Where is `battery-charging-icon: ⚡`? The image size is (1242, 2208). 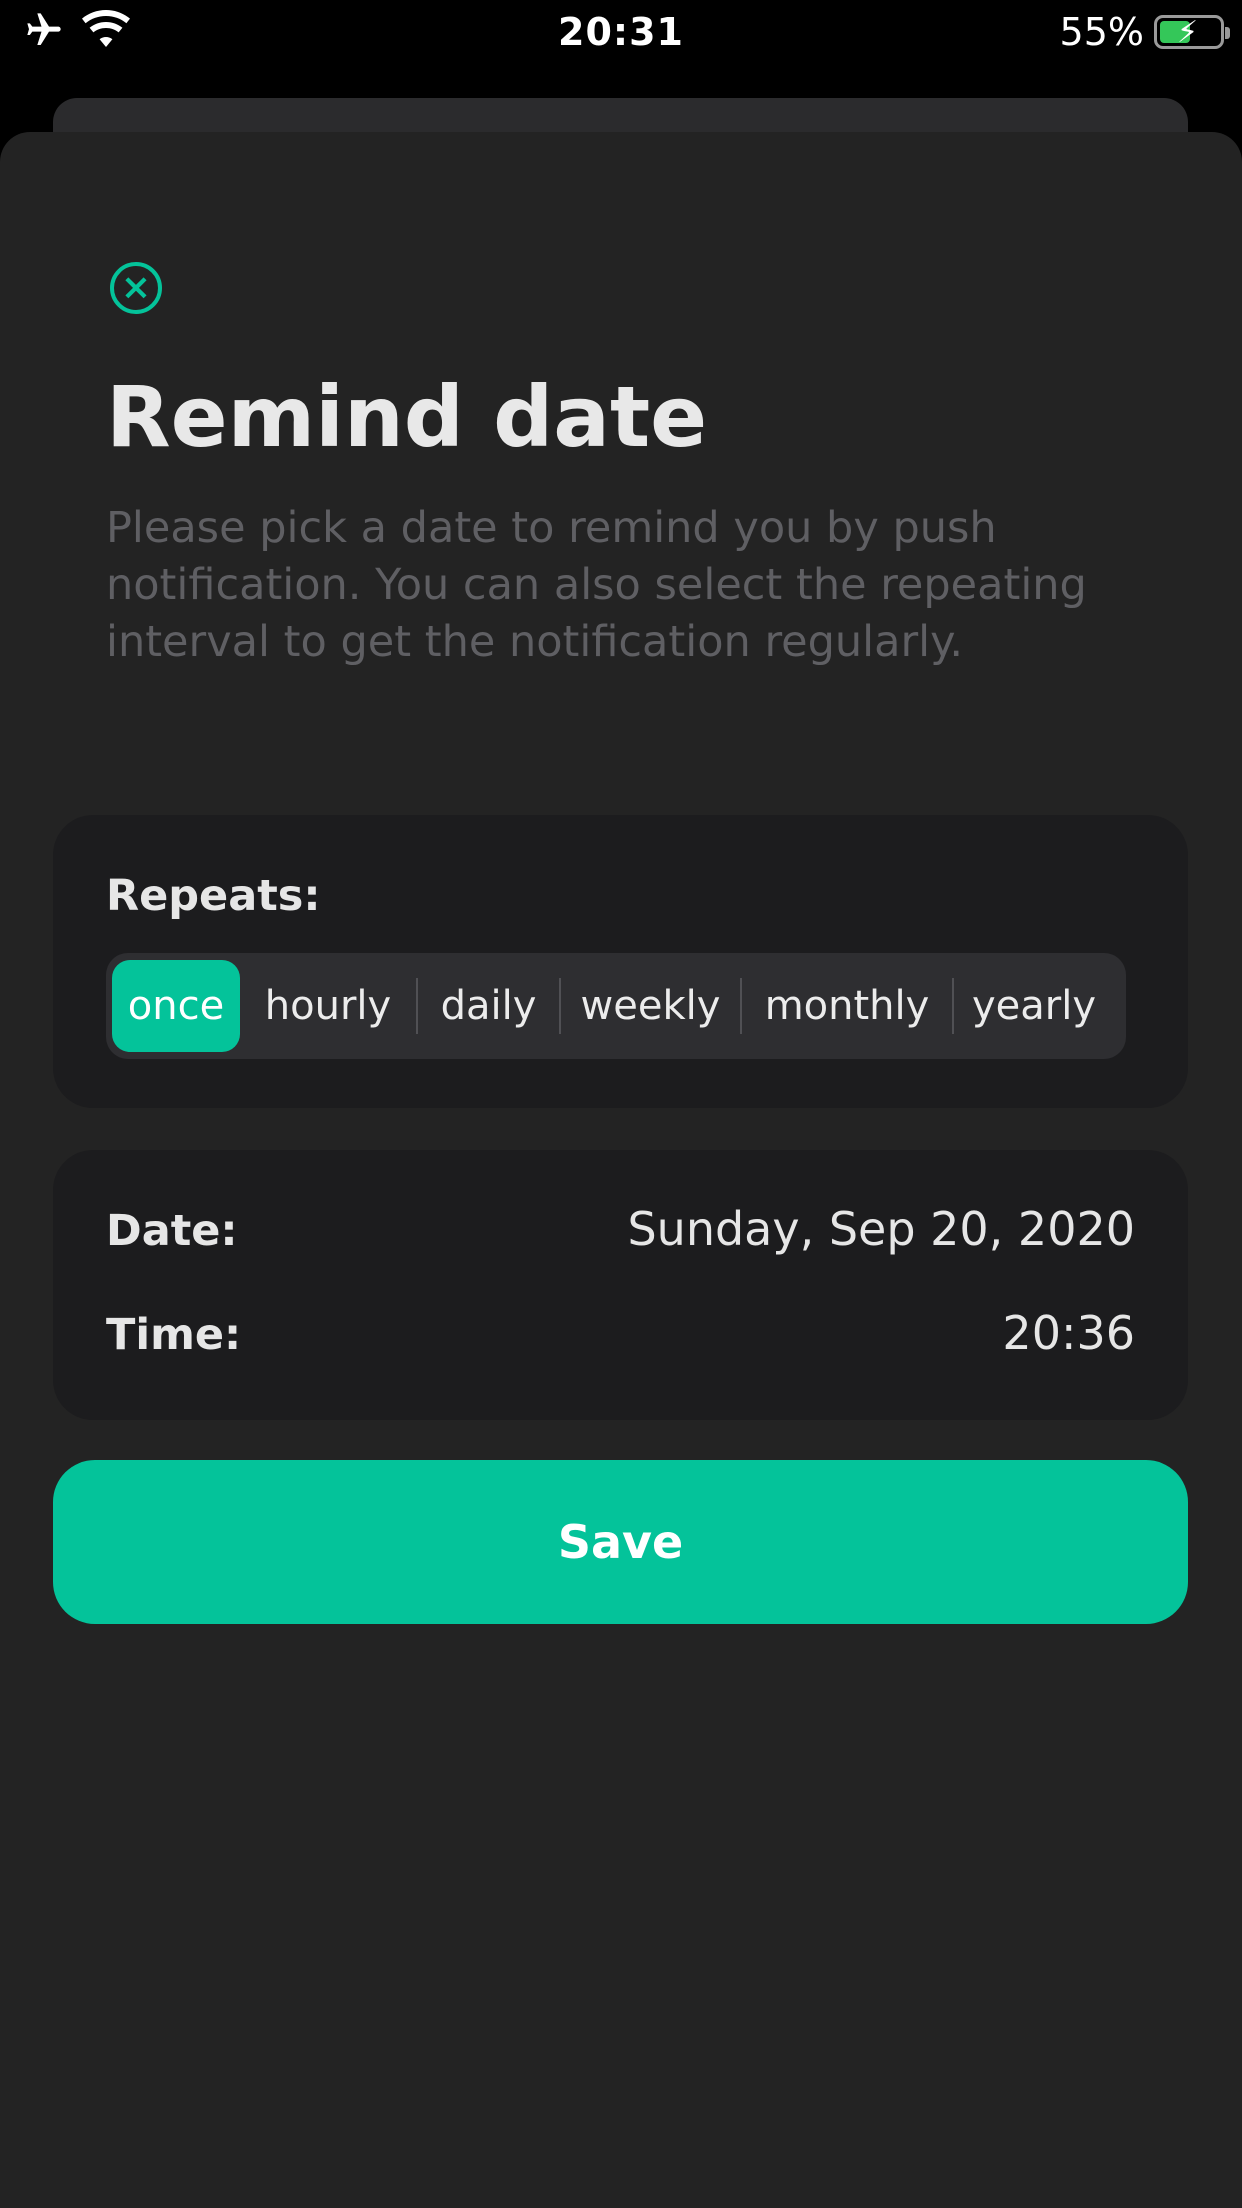
battery-charging-icon: ⚡ is located at coordinates (1192, 32).